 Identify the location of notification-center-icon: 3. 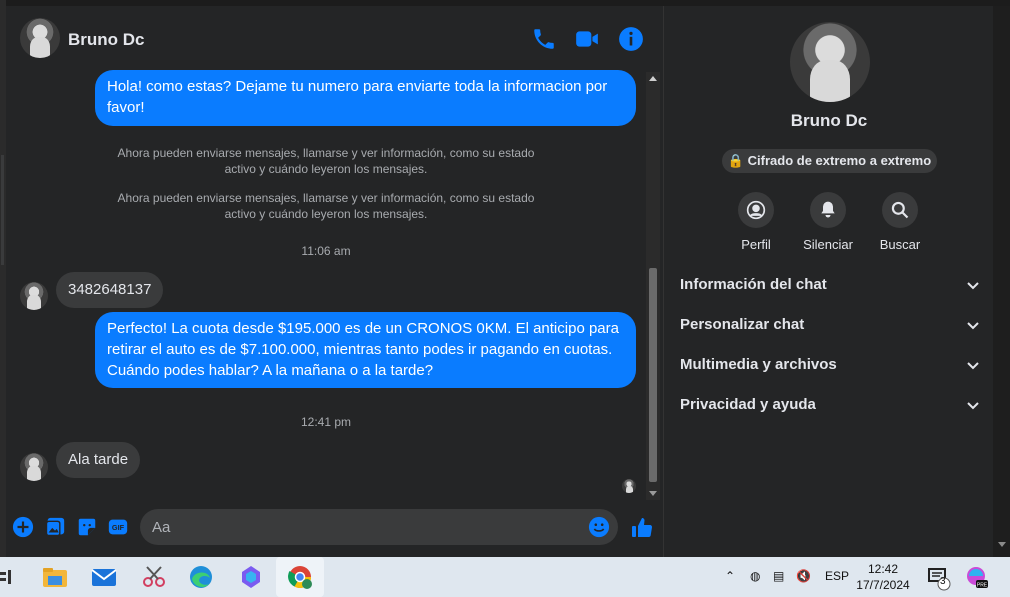
(939, 577).